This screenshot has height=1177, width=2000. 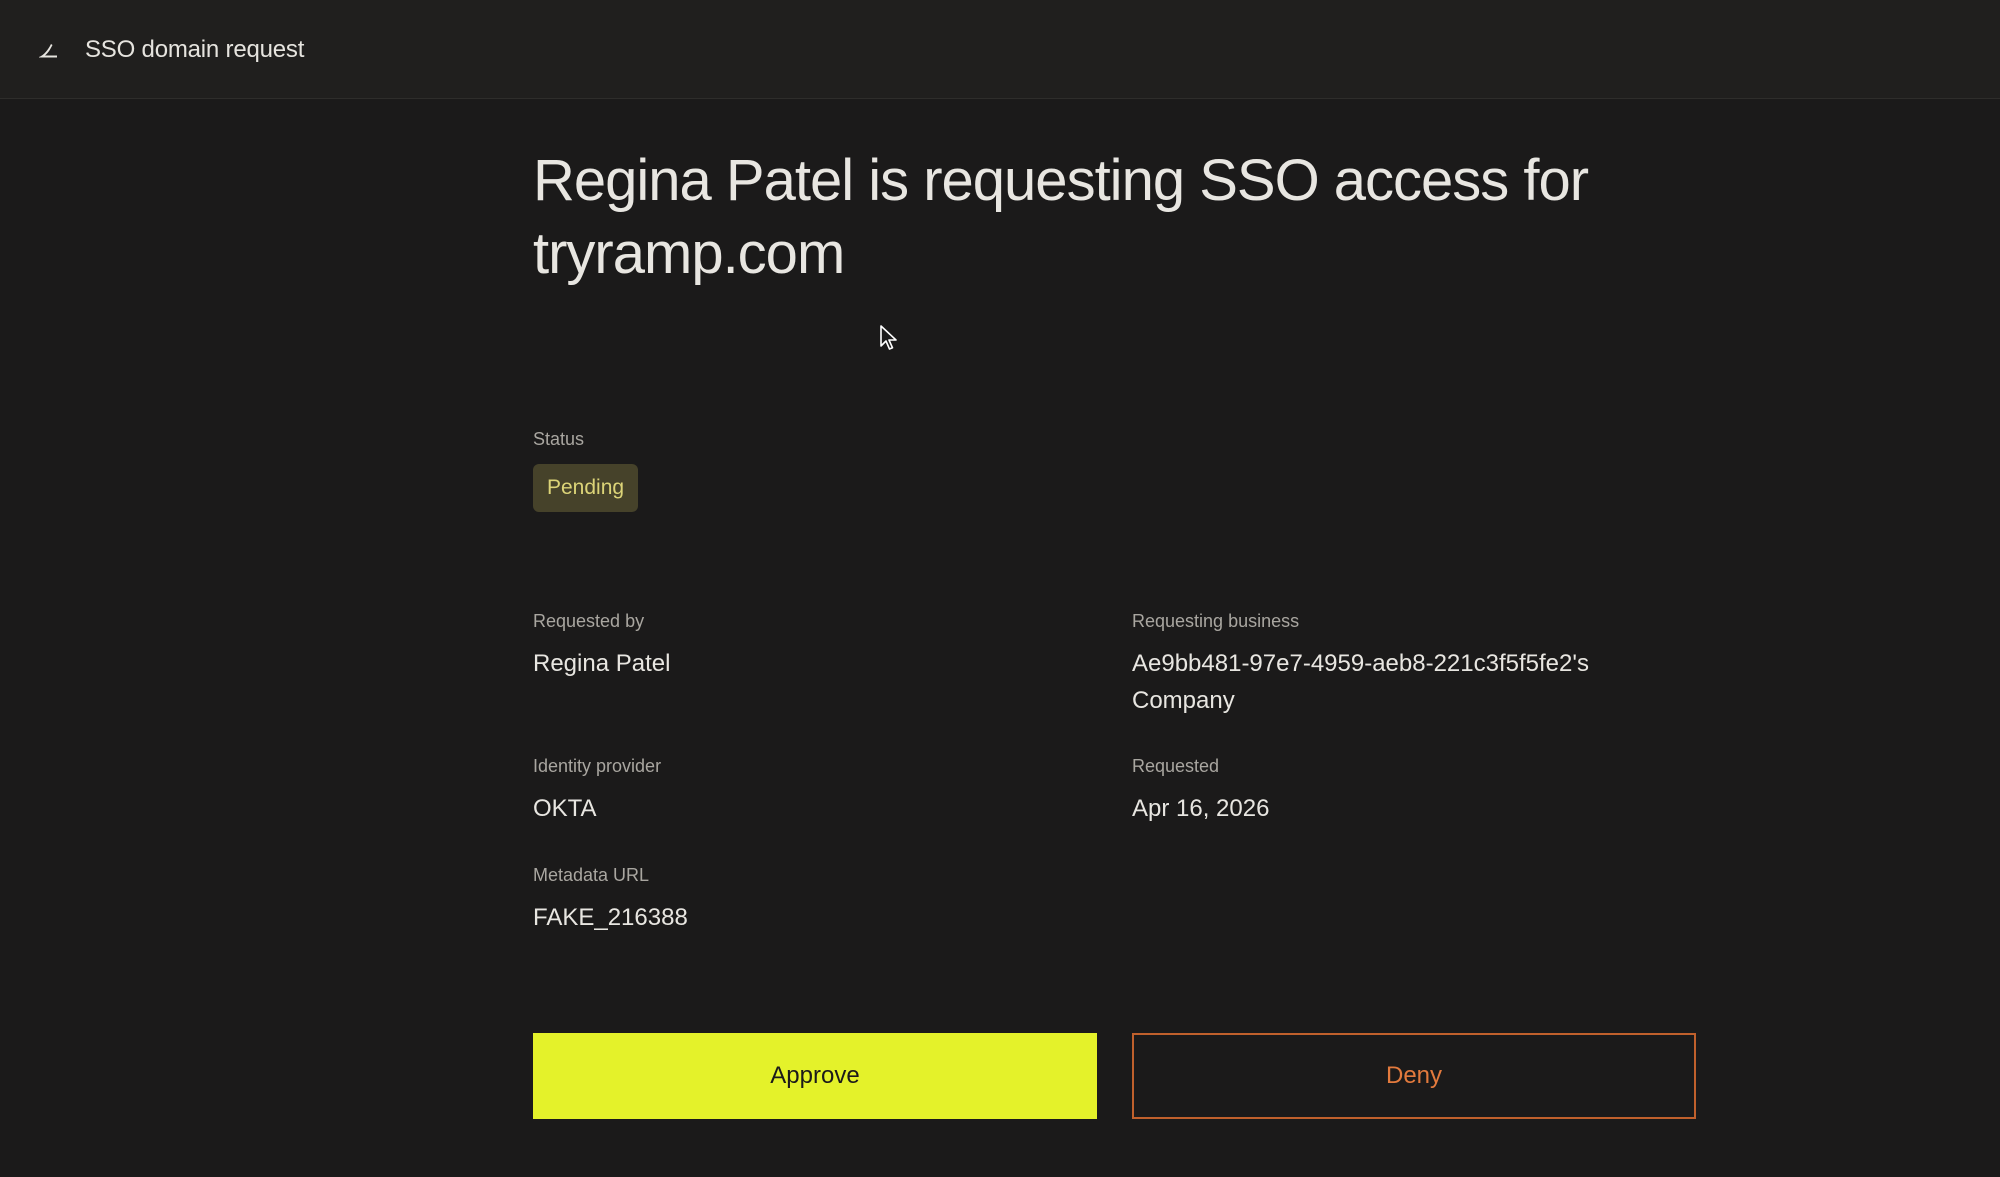 I want to click on approve-button: Approve, so click(x=815, y=1076).